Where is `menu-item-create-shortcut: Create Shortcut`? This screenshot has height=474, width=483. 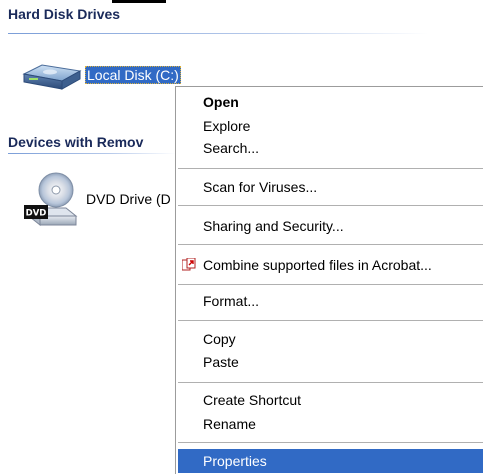
menu-item-create-shortcut: Create Shortcut is located at coordinates (330, 400).